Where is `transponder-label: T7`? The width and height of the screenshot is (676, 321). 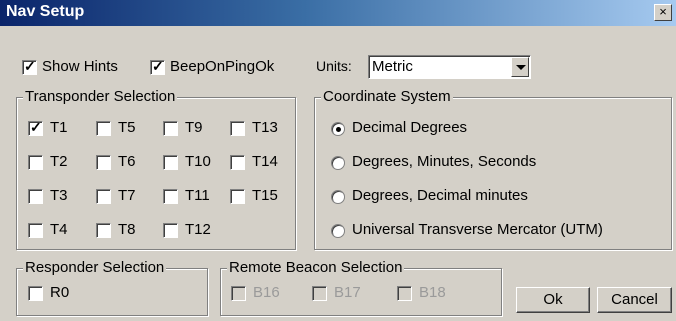 transponder-label: T7 is located at coordinates (127, 195).